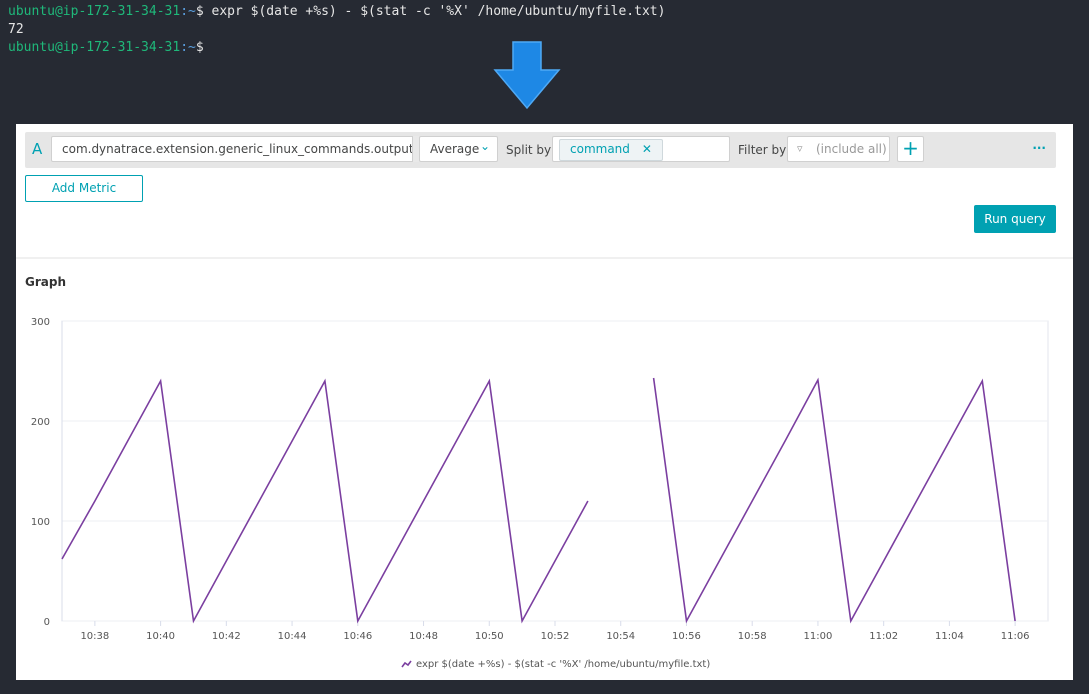 The height and width of the screenshot is (694, 1089). What do you see at coordinates (226, 636) in the screenshot?
I see `x-tick-label: 10:42` at bounding box center [226, 636].